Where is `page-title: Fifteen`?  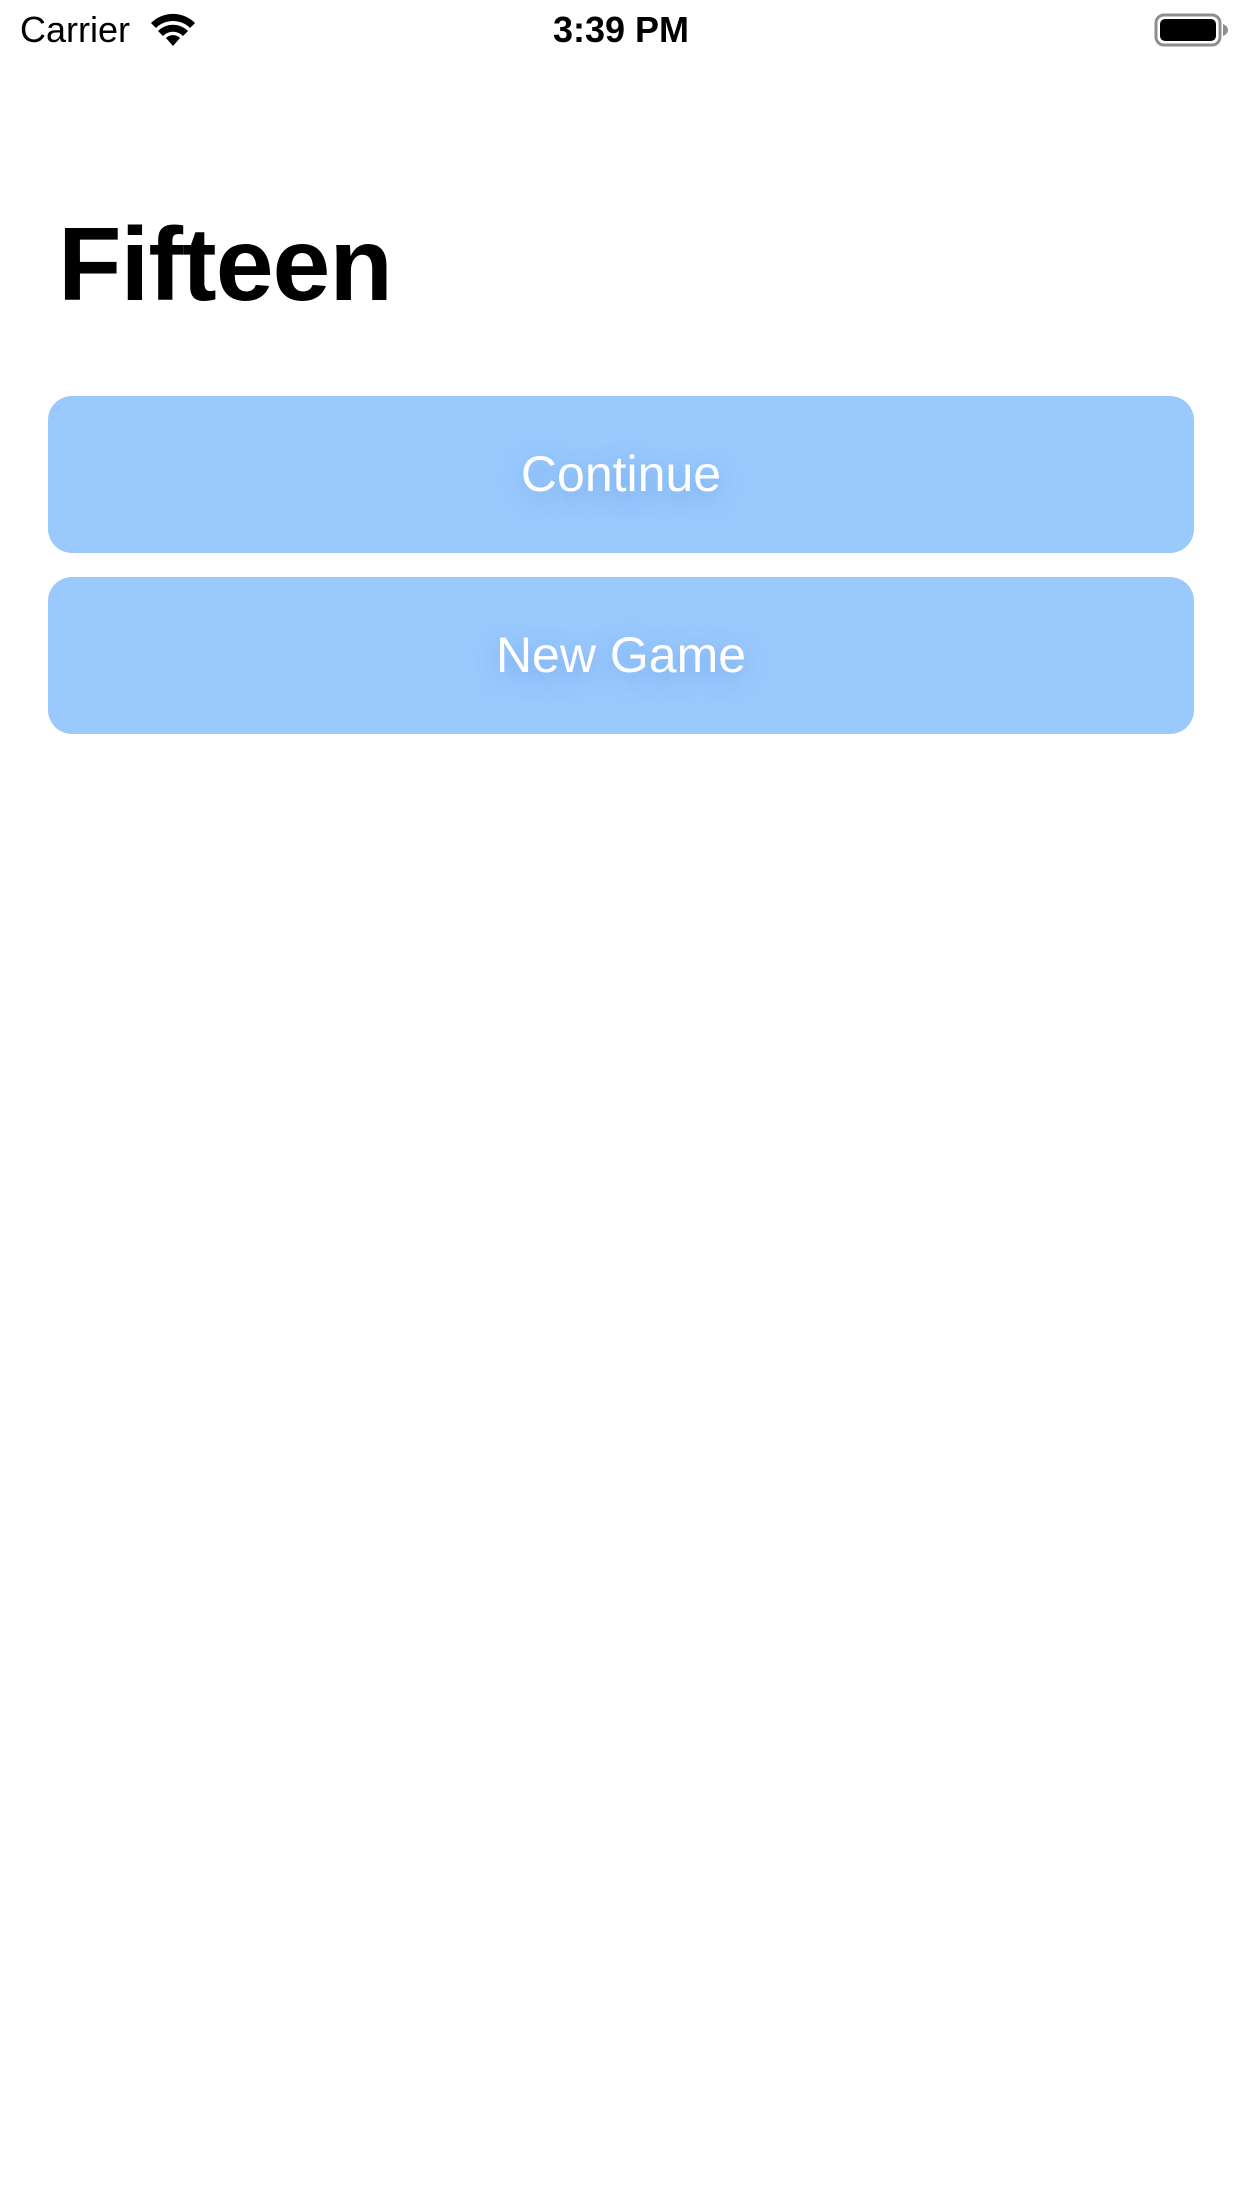
page-title: Fifteen is located at coordinates (225, 265).